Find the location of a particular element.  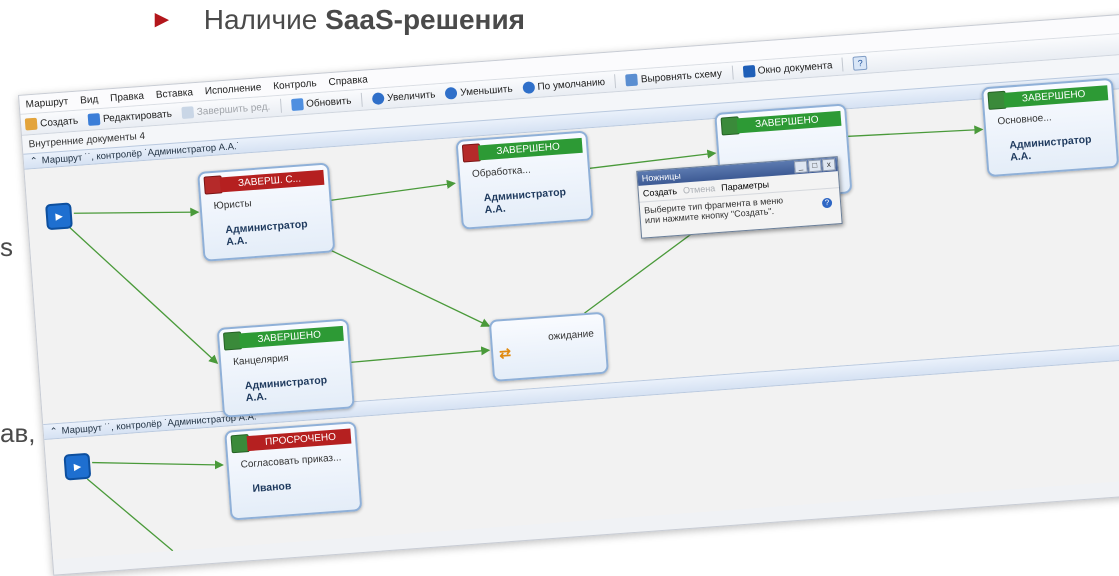

align-scheme-icon is located at coordinates (632, 80).